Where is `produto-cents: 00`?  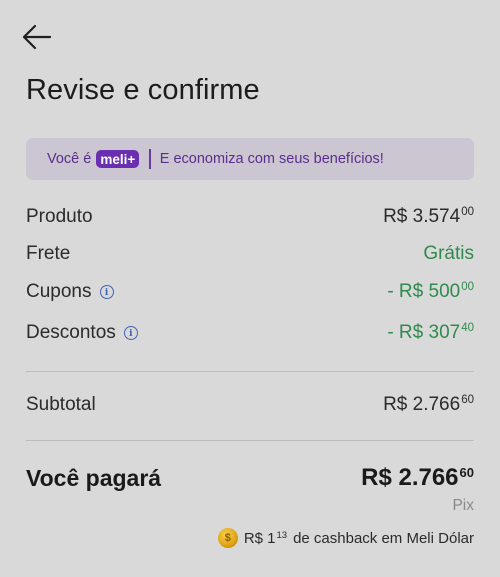
produto-cents: 00 is located at coordinates (467, 212).